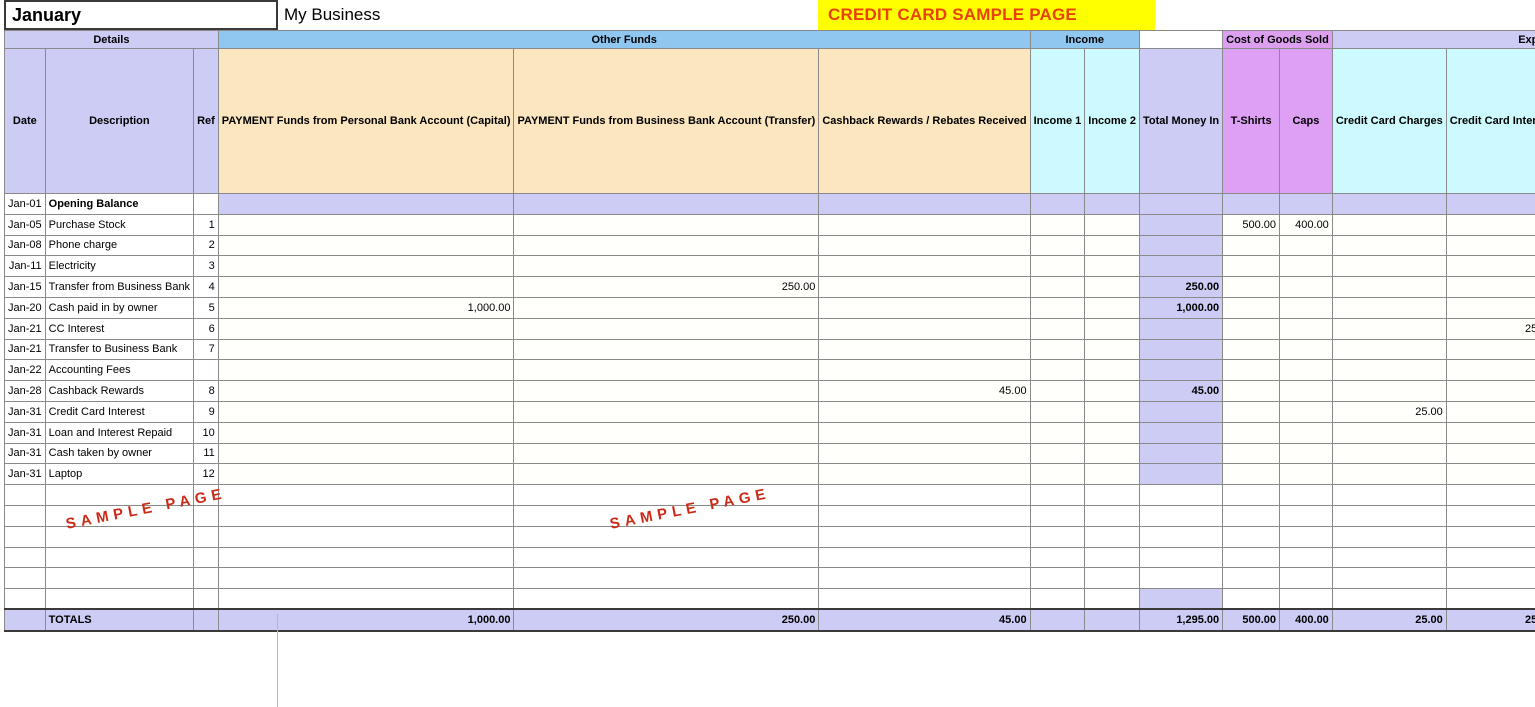 This screenshot has width=1535, height=707. I want to click on cell-desc: CC Interest, so click(119, 328).